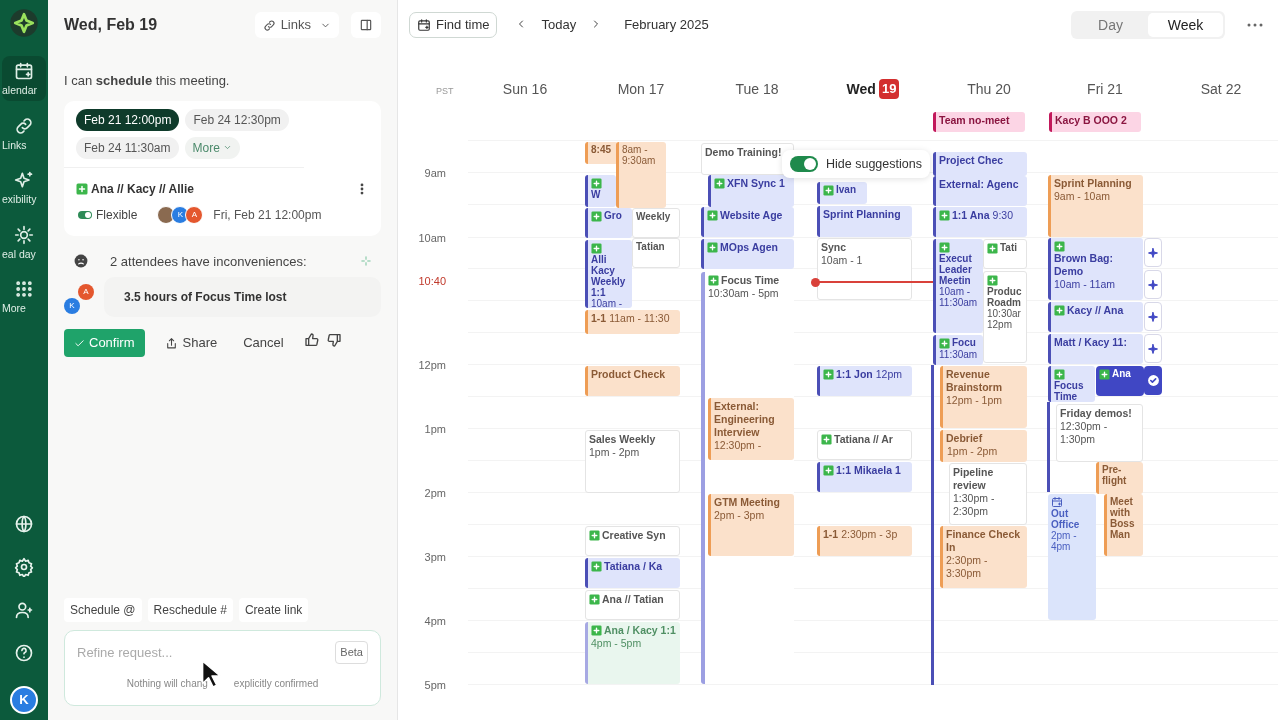  Describe the element at coordinates (1120, 381) in the screenshot. I see `calendar-event: Ana` at that location.